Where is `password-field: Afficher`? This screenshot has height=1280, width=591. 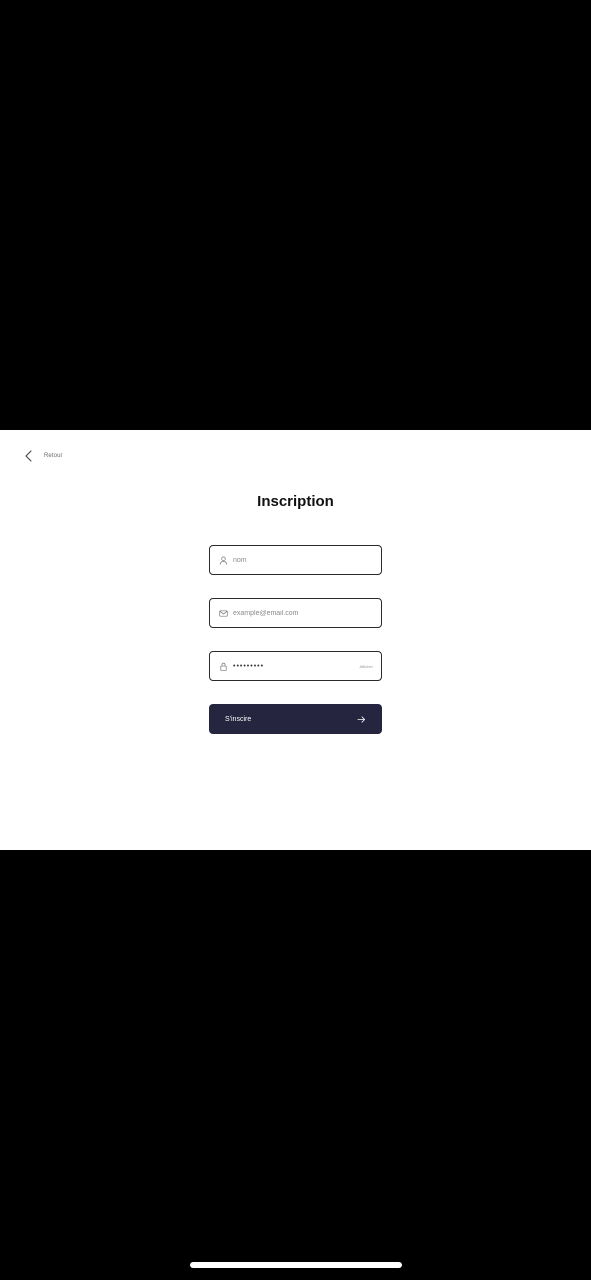
password-field: Afficher is located at coordinates (295, 666).